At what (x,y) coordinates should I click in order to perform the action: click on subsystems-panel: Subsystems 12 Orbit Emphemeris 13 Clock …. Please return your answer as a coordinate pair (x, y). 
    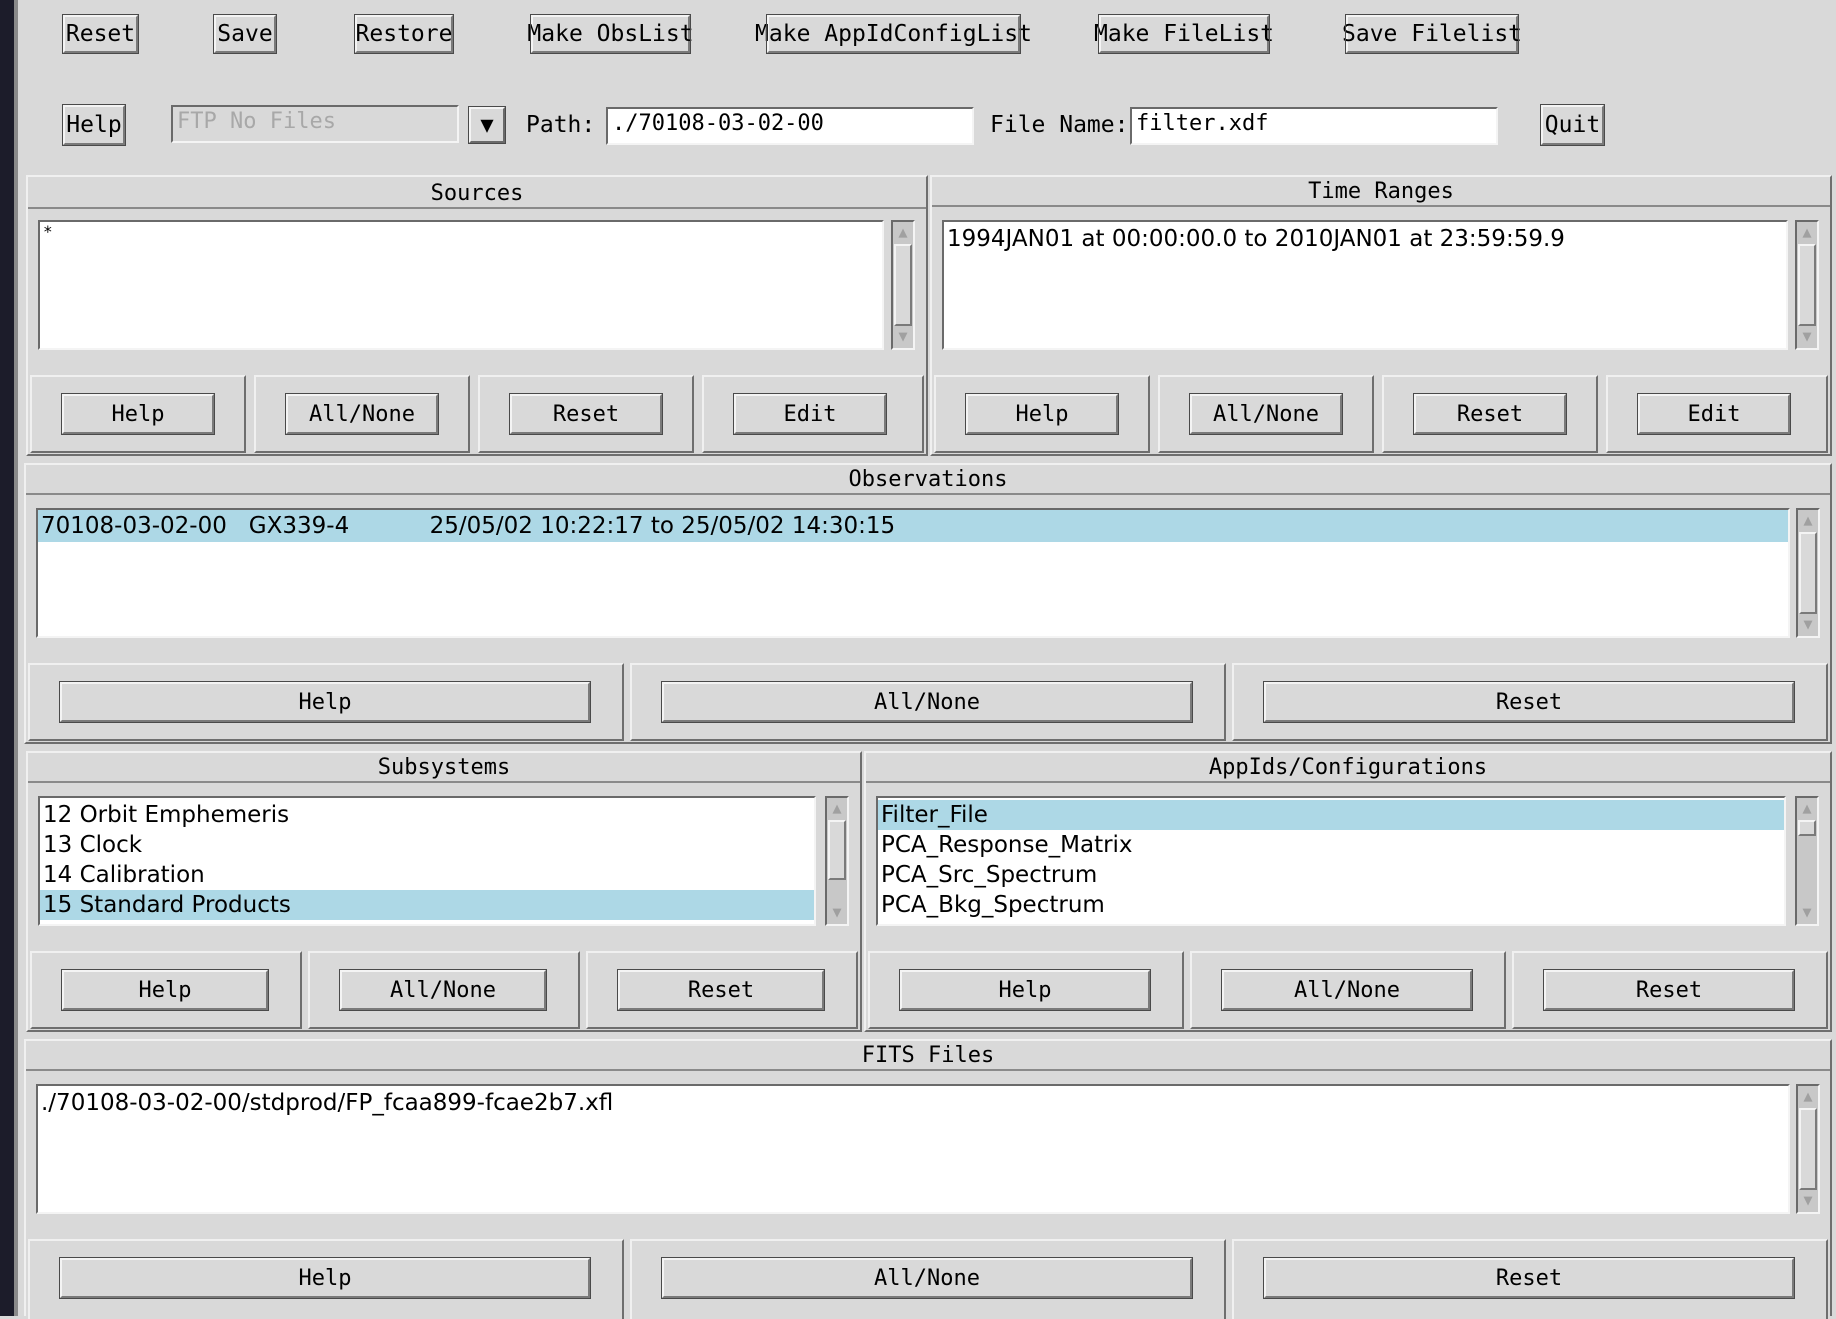
    Looking at the image, I should click on (444, 891).